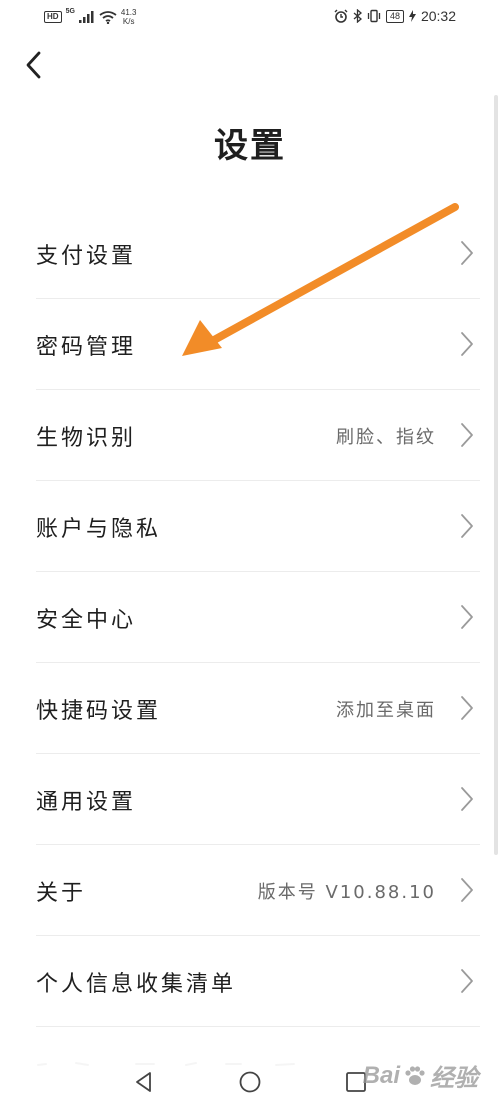 The width and height of the screenshot is (500, 1111). Describe the element at coordinates (86, 438) in the screenshot. I see `item-label: 生物识别` at that location.